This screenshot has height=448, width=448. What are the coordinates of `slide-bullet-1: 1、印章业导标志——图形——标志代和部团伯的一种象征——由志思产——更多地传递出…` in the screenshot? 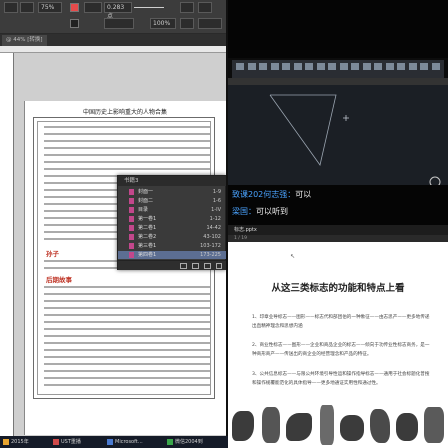 It's located at (341, 322).